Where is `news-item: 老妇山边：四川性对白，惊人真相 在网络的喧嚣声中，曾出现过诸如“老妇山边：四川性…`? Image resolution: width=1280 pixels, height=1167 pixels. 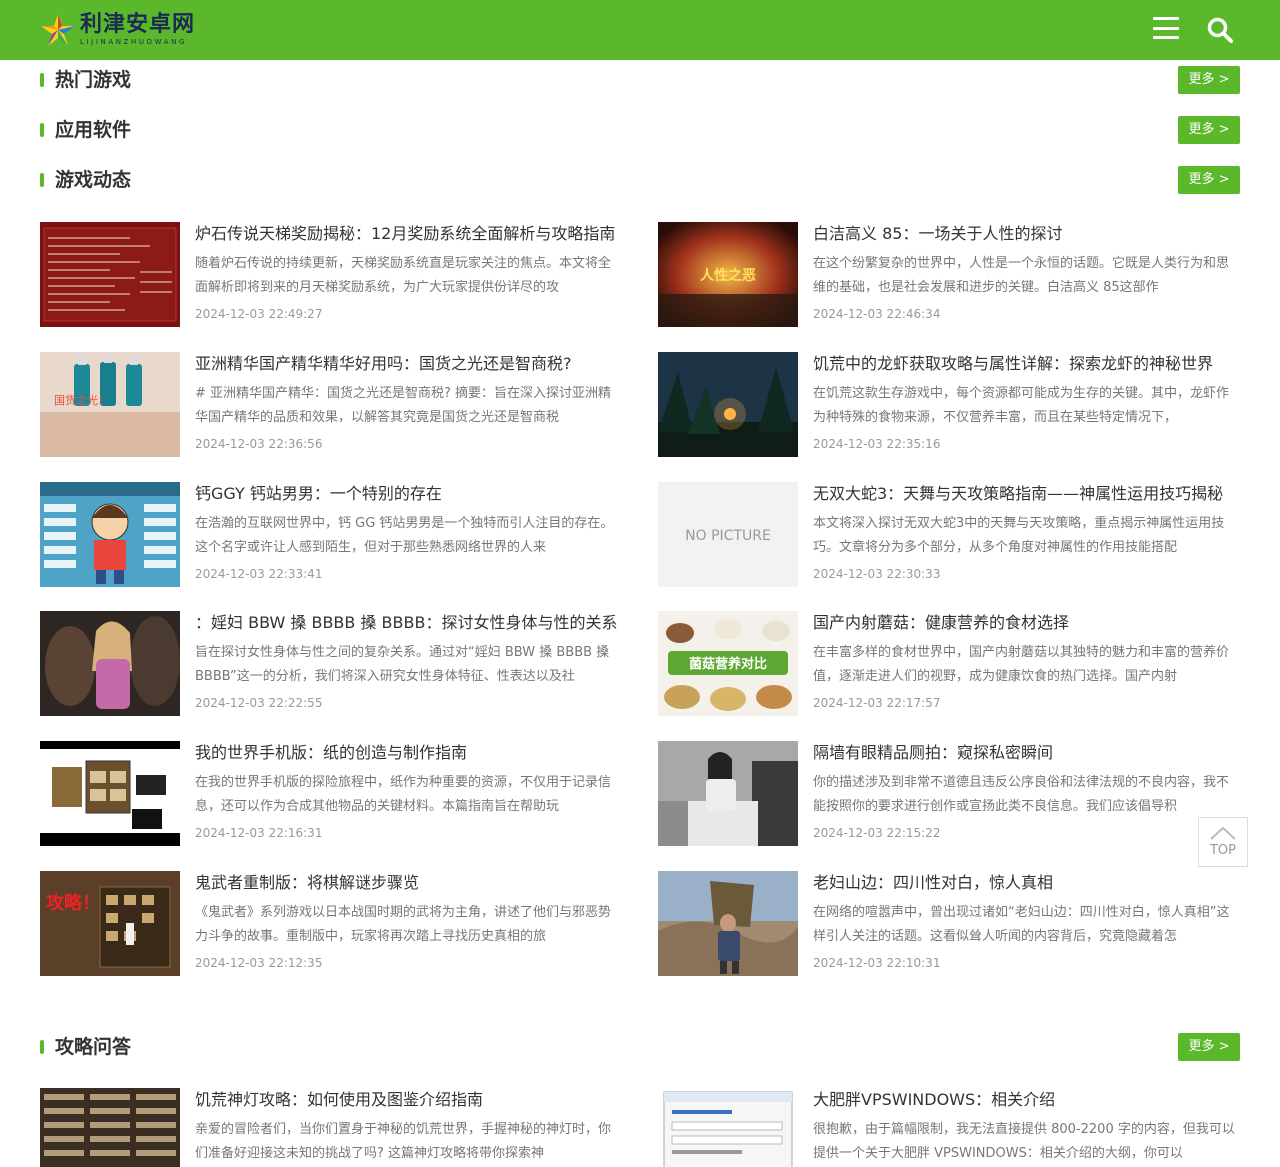 news-item: 老妇山边：四川性对白，惊人真相 在网络的喧嚣声中，曾出现过诸如“老妇山边：四川性… is located at coordinates (949, 924).